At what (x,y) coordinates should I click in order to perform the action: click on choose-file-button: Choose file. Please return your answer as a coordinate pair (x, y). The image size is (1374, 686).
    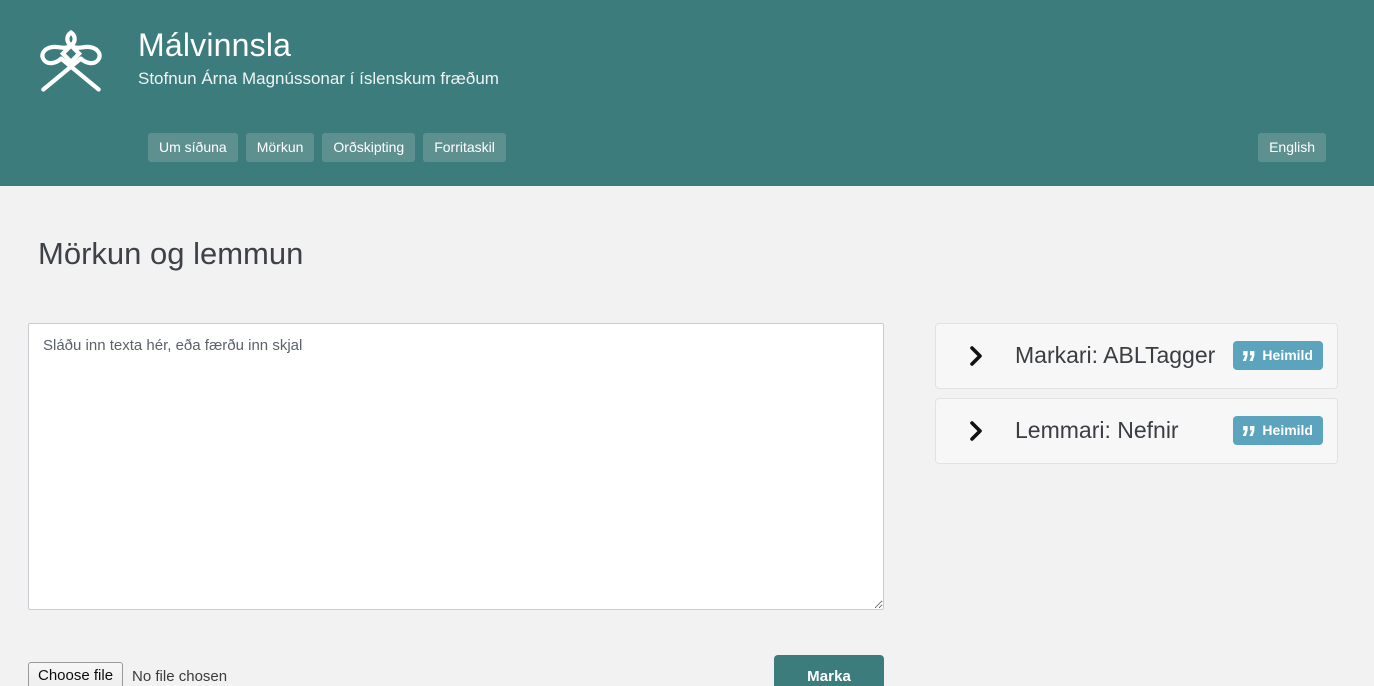
    Looking at the image, I should click on (76, 673).